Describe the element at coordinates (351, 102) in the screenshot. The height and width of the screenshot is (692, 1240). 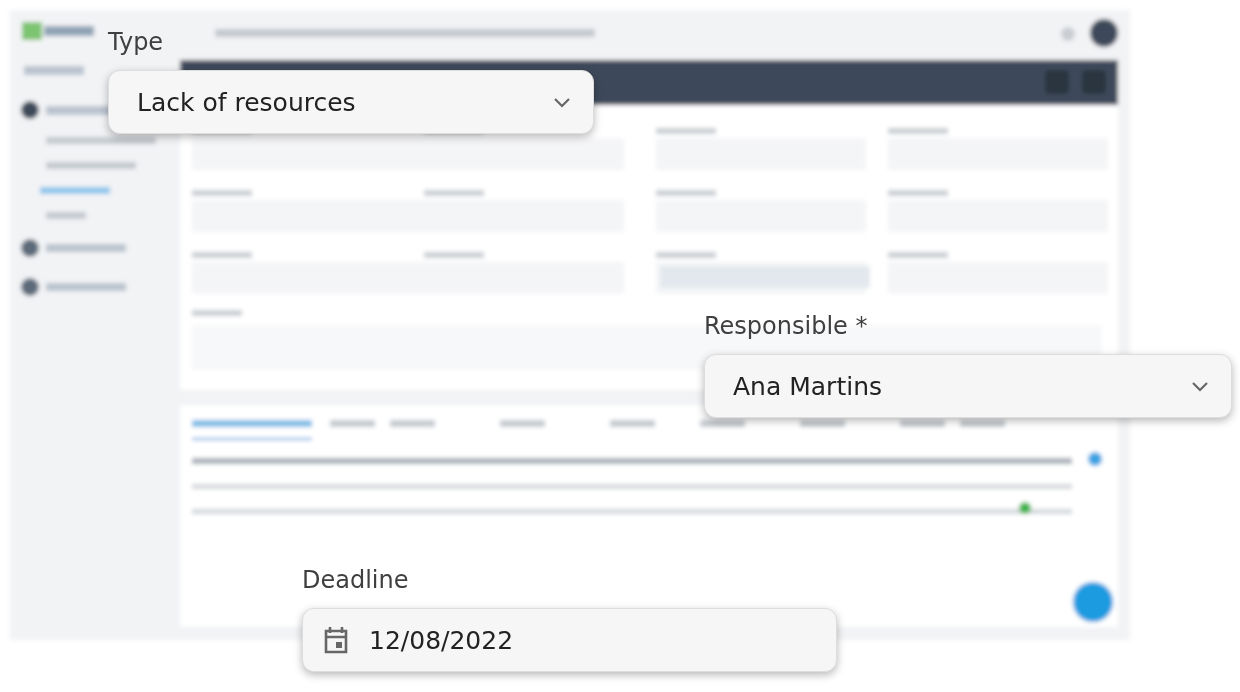
I see `dropdown-field: Lack of resources` at that location.